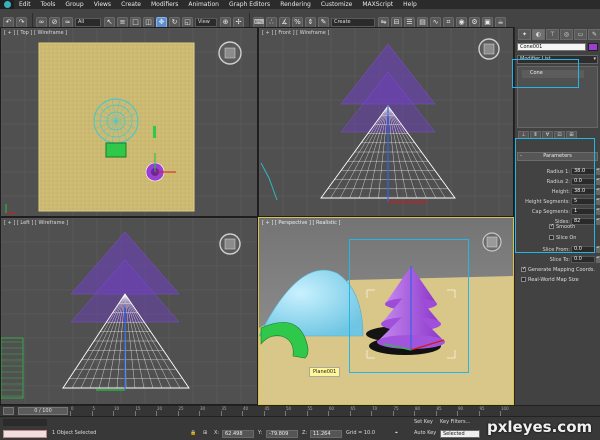 This screenshot has height=440, width=600. I want to click on rectangle-selection-icon: □, so click(135, 22).